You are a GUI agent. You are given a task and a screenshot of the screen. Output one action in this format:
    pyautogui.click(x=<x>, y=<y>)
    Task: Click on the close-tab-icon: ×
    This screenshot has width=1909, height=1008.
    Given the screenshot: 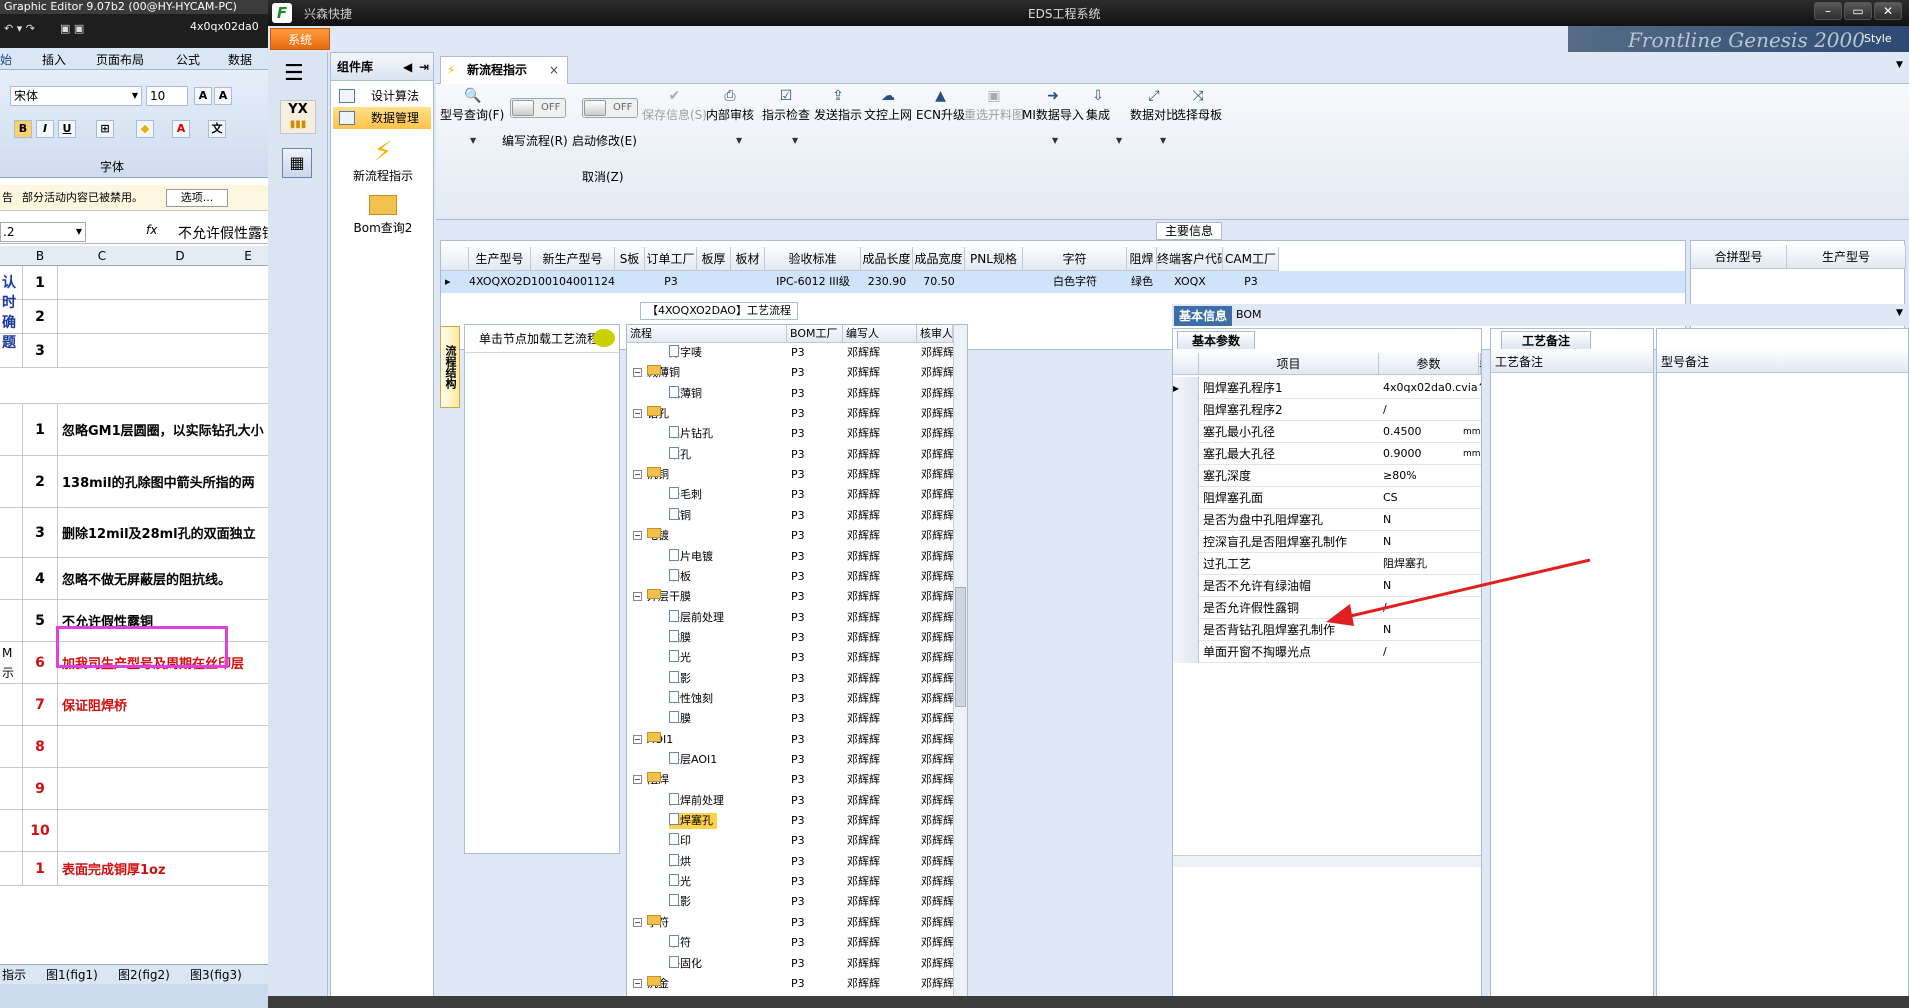 What is the action you would take?
    pyautogui.click(x=554, y=70)
    